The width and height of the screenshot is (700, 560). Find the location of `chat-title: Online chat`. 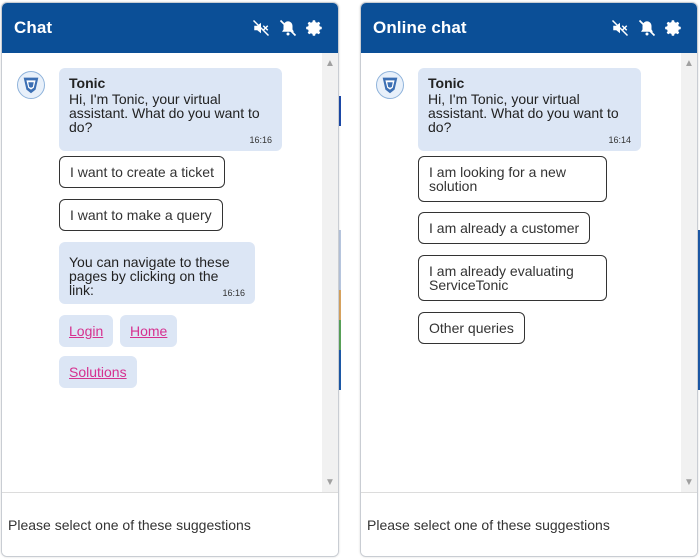

chat-title: Online chat is located at coordinates (420, 27).